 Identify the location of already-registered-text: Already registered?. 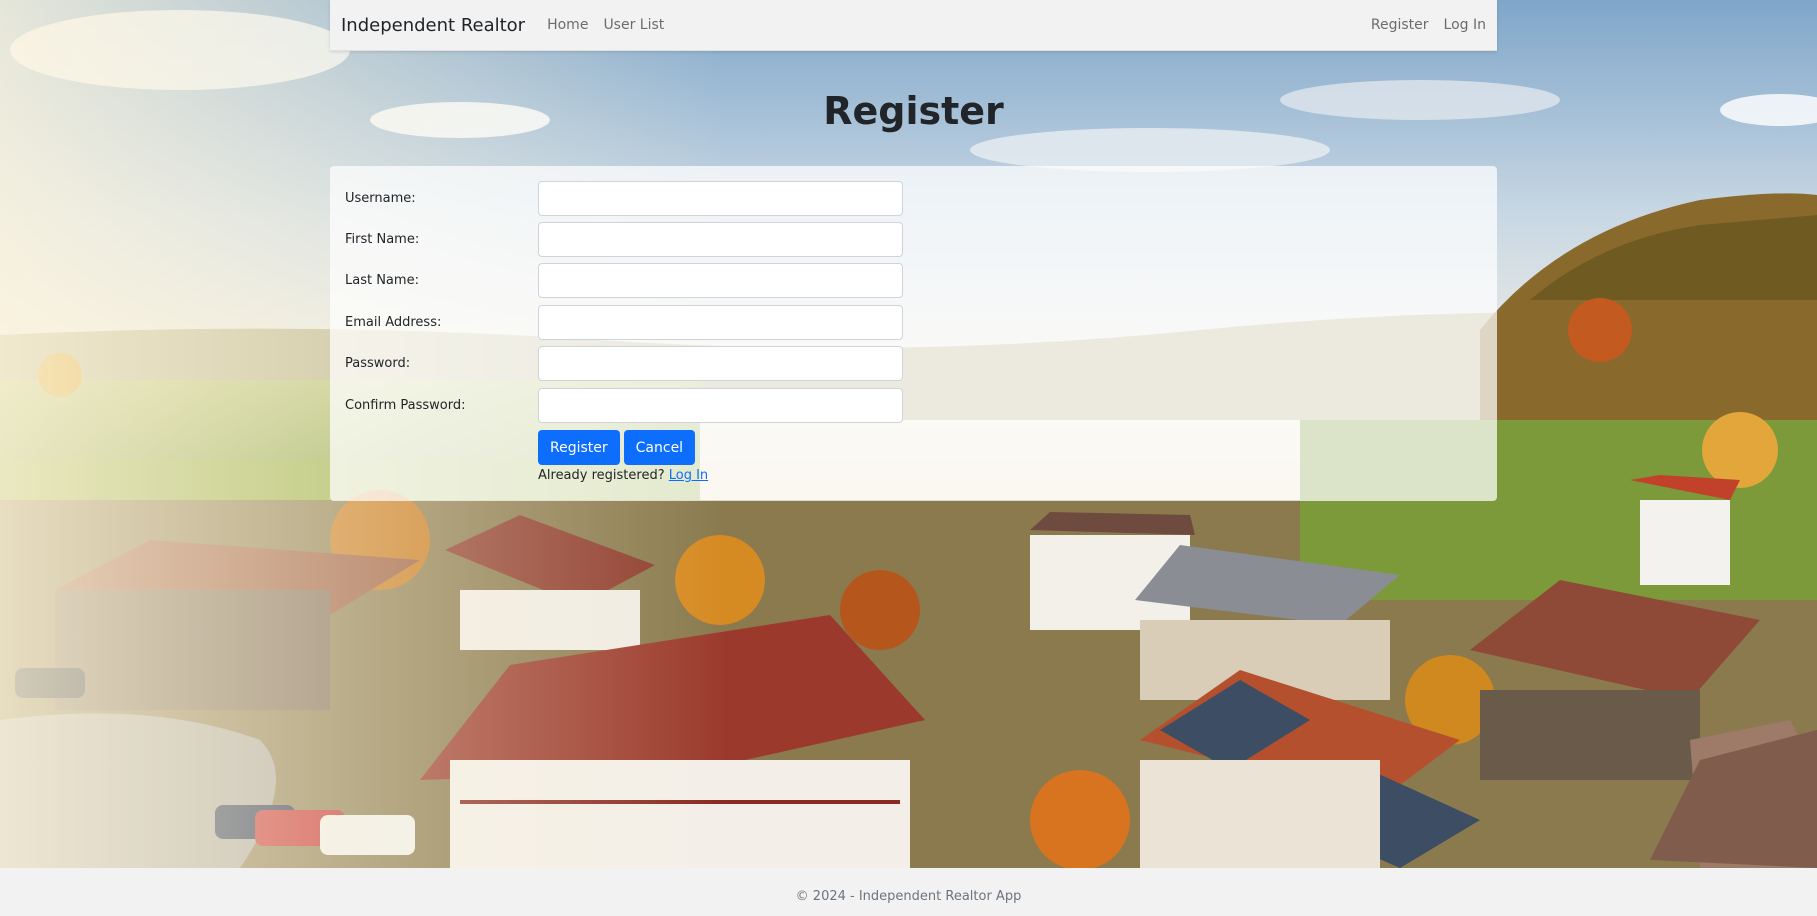
(601, 475).